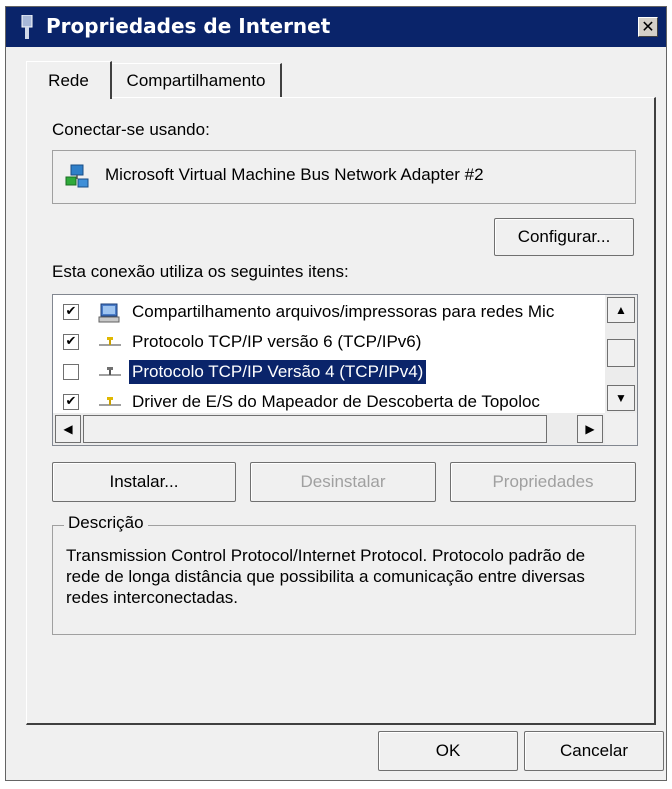 The image size is (672, 789). I want to click on network-adapter-icon, so click(77, 176).